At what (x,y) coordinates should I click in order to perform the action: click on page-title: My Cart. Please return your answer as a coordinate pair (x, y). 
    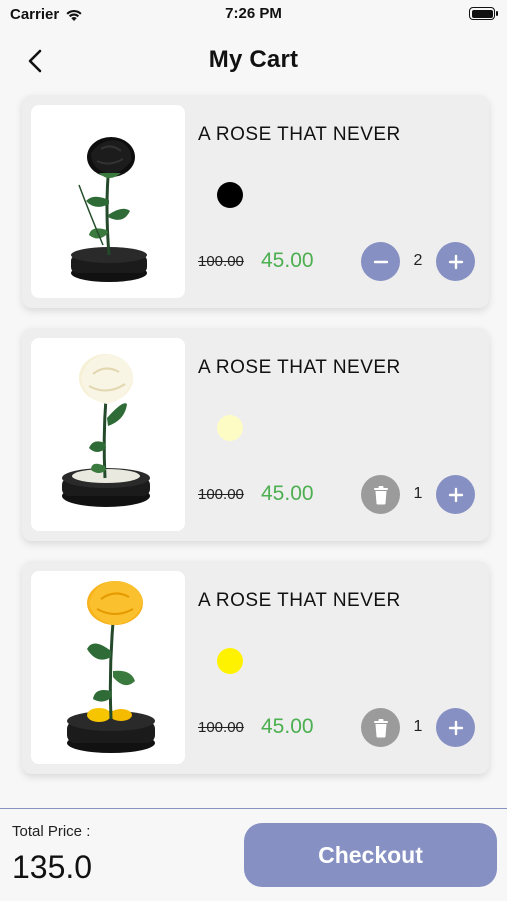
    Looking at the image, I should click on (253, 59).